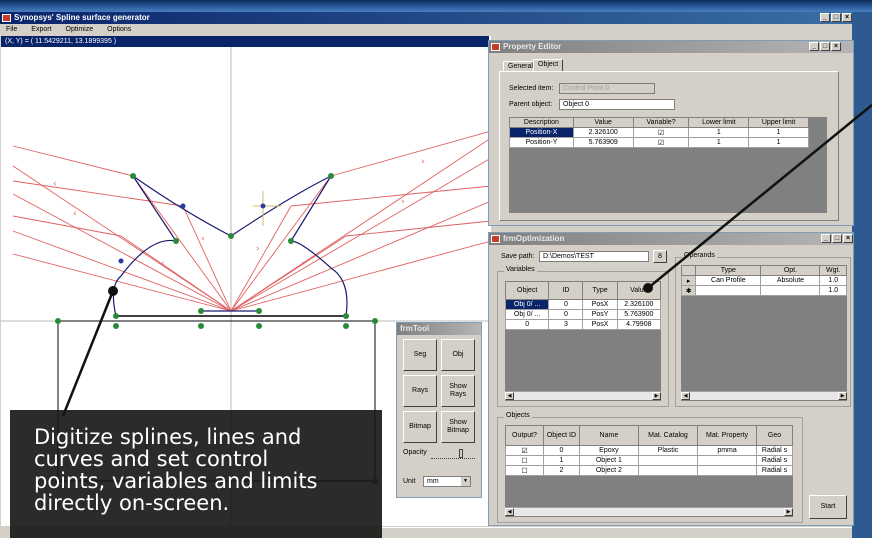 This screenshot has height=538, width=872. What do you see at coordinates (458, 355) in the screenshot?
I see `obj-button: Obj` at bounding box center [458, 355].